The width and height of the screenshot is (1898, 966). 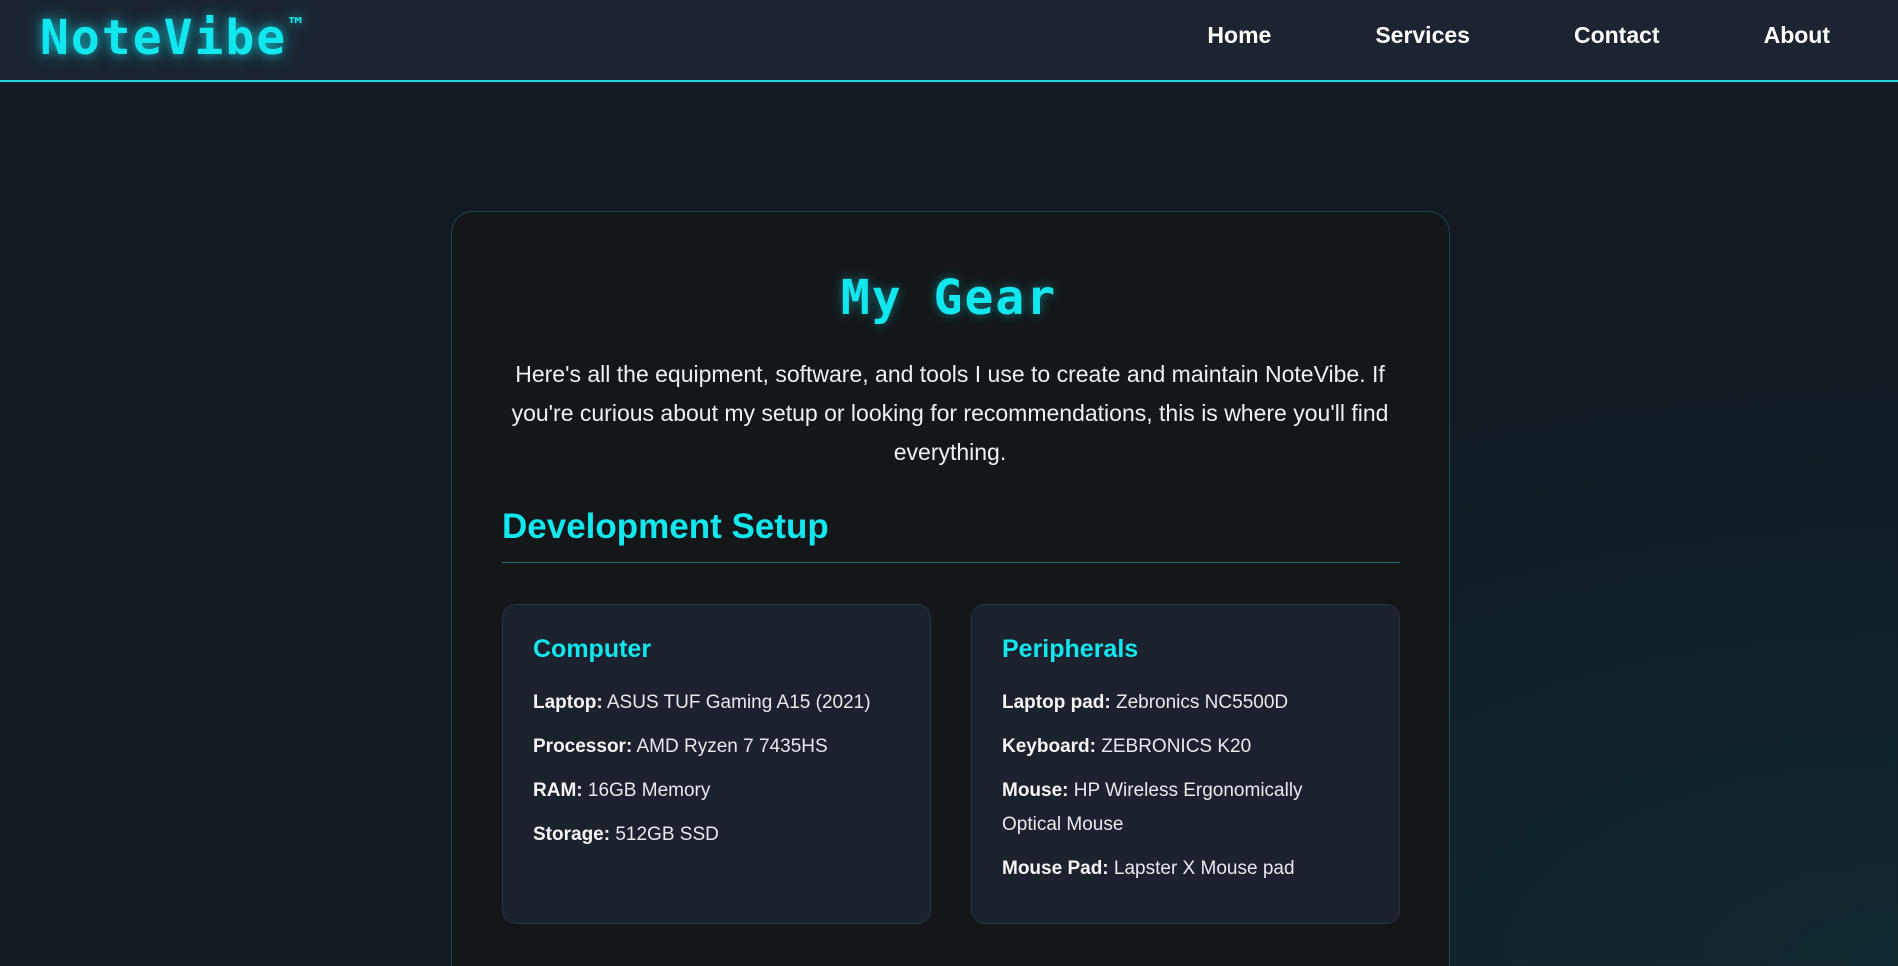 I want to click on nav-link-home: Home, so click(x=1239, y=35).